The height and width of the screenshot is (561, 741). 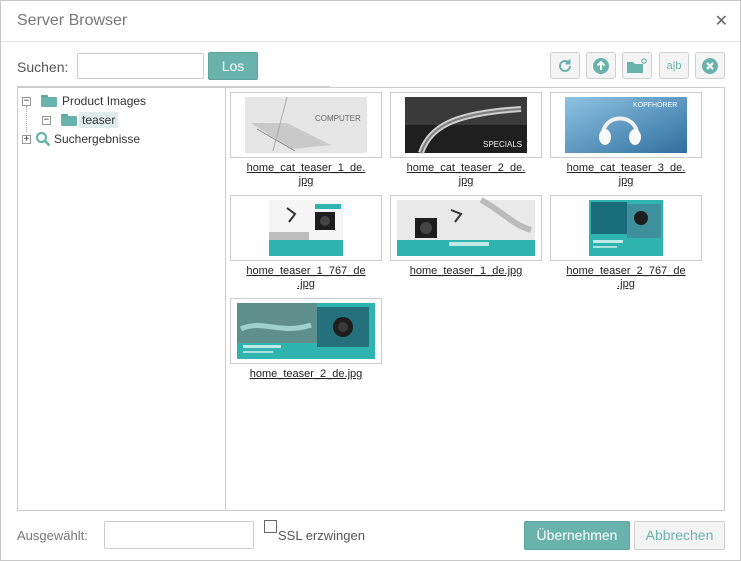 I want to click on close-icon: ✕, so click(x=721, y=21).